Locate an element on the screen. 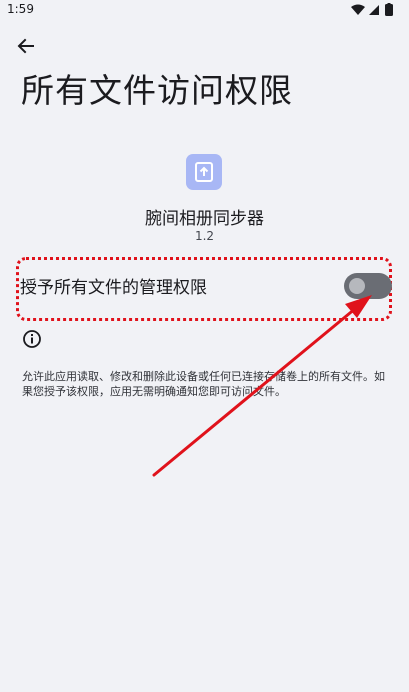  info-icon is located at coordinates (32, 339).